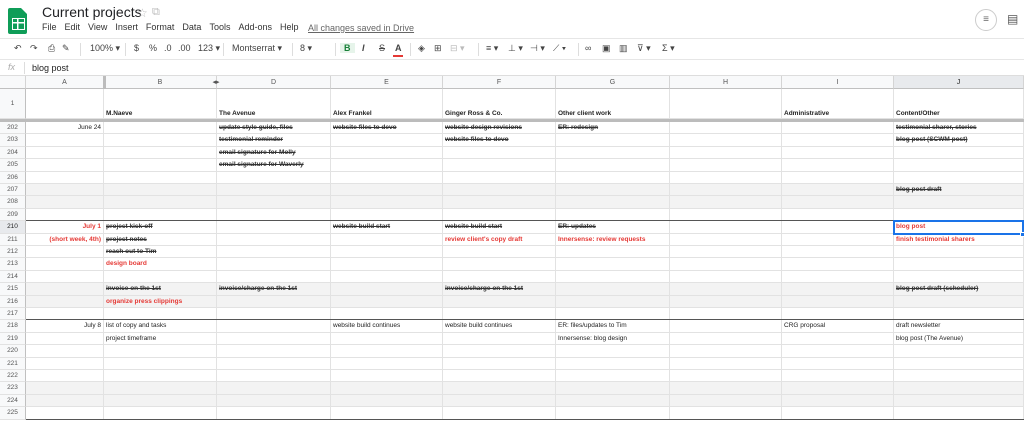 Image resolution: width=1024 pixels, height=428 pixels. What do you see at coordinates (50, 68) in the screenshot?
I see `formula-input: blog post` at bounding box center [50, 68].